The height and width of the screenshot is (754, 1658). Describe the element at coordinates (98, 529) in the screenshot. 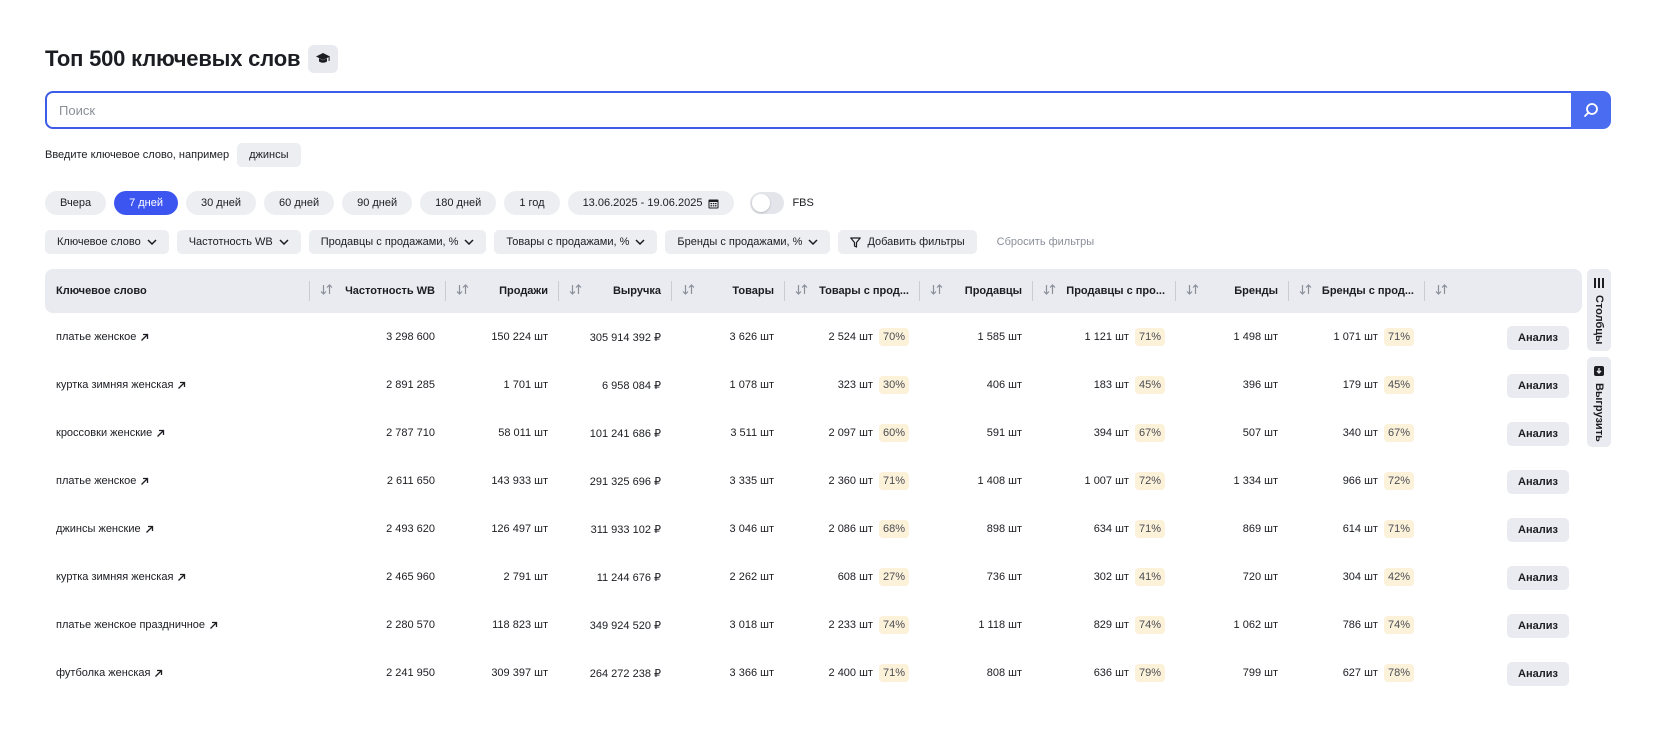

I see `keyword-link: джинсы женские` at that location.